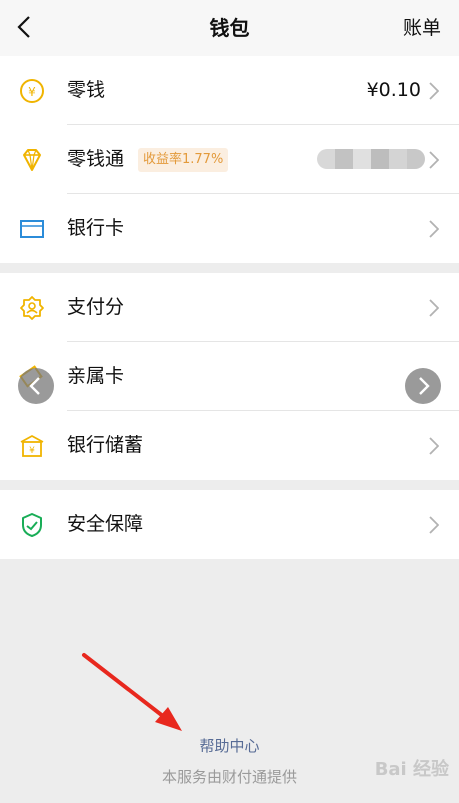  Describe the element at coordinates (422, 28) in the screenshot. I see `bill-button: 账单` at that location.